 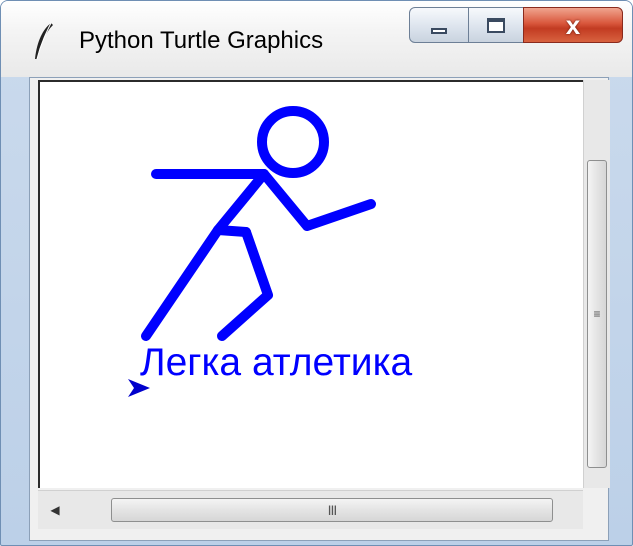 I want to click on window-title: Python Turtle Graphics, so click(x=201, y=40).